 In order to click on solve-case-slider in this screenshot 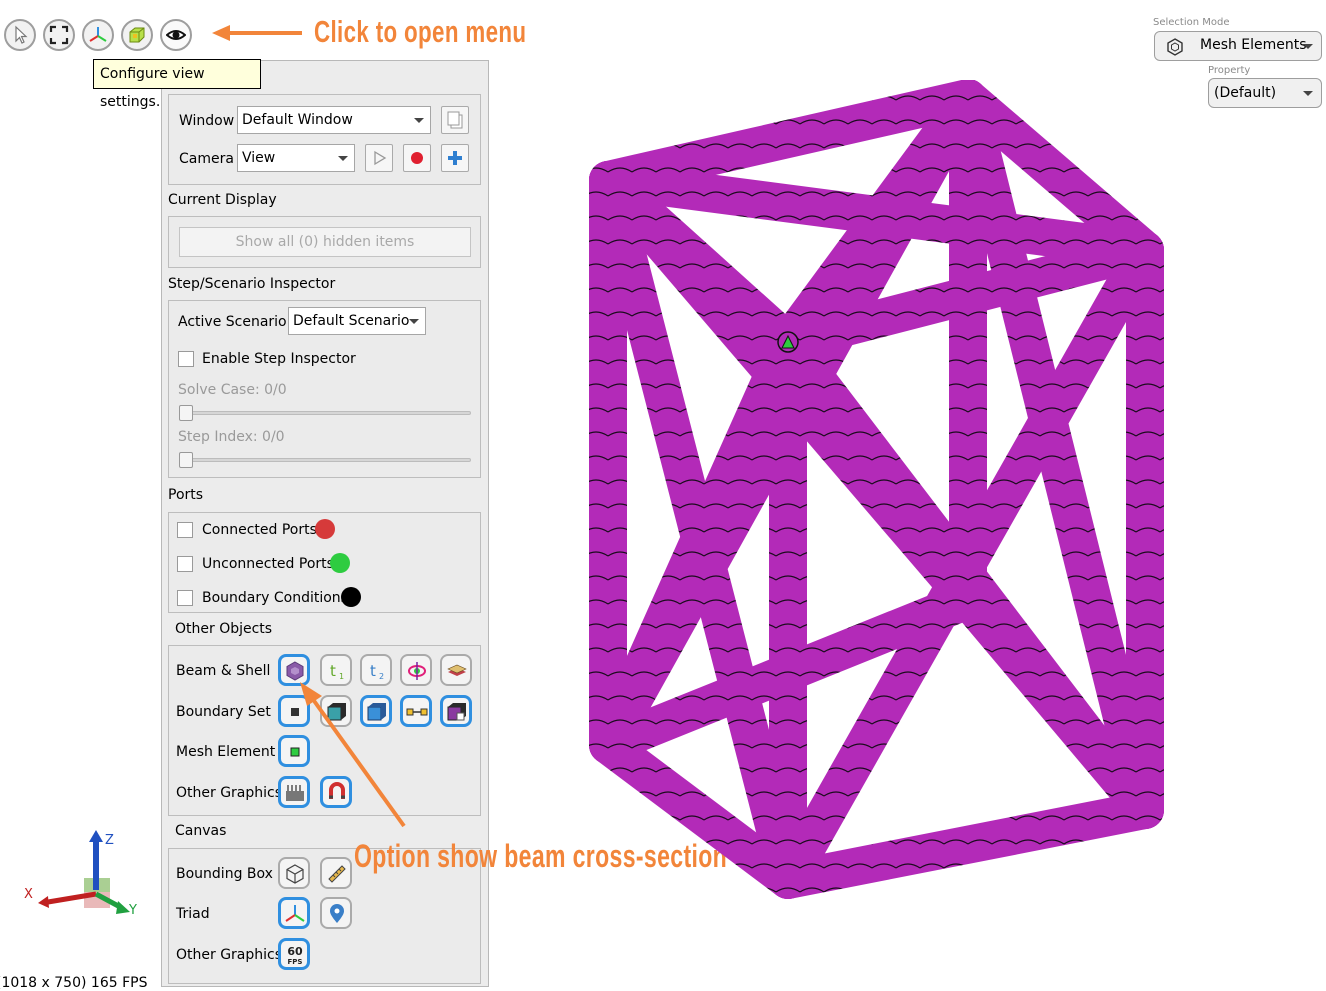, I will do `click(325, 413)`.